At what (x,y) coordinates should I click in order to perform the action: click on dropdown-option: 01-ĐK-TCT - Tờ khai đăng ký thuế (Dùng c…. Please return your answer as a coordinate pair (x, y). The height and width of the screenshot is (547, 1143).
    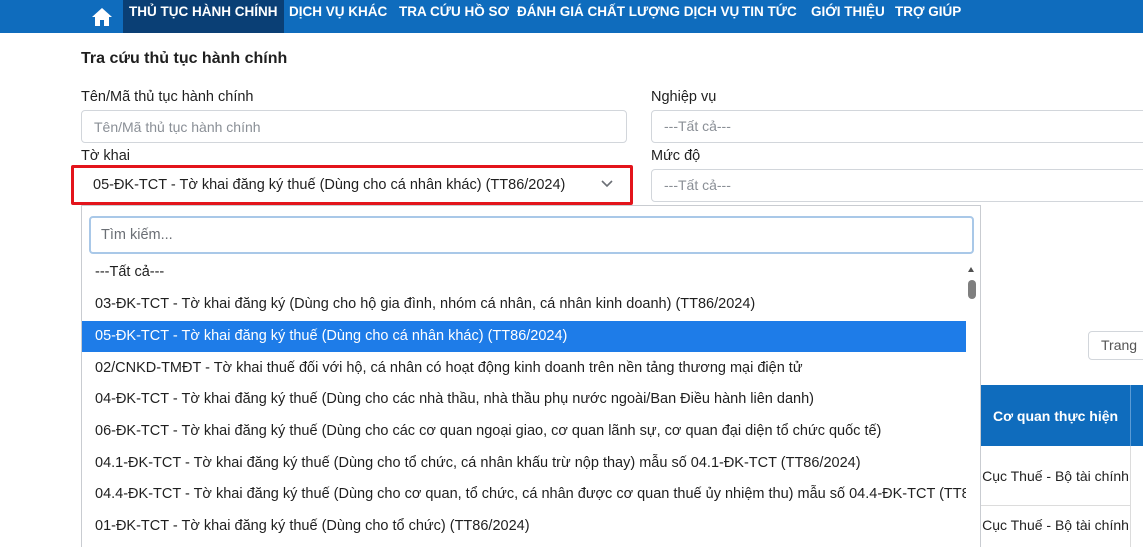
    Looking at the image, I should click on (524, 526).